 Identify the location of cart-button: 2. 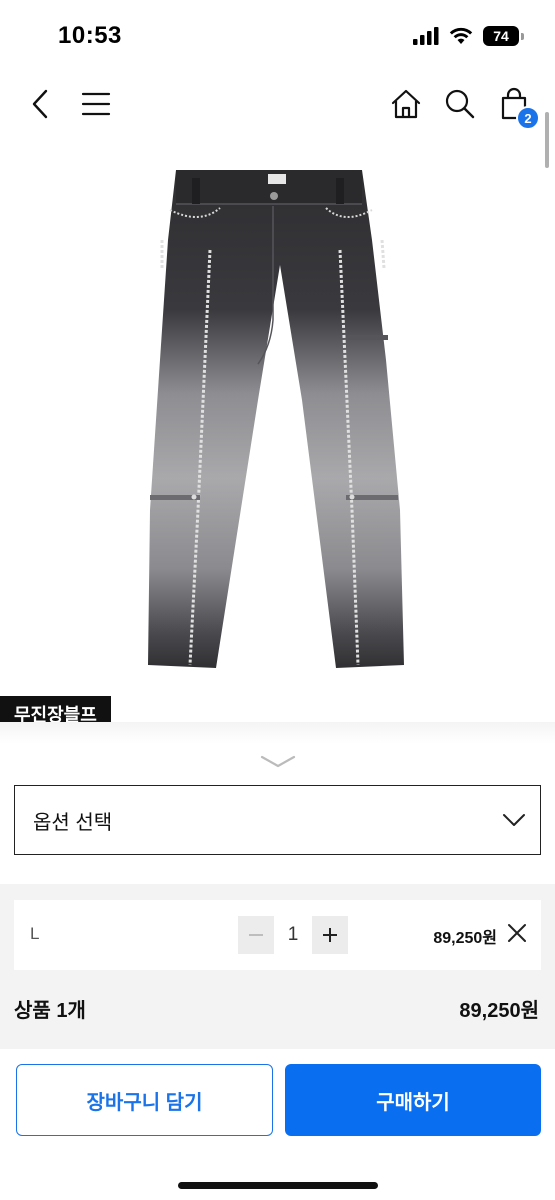
(517, 107).